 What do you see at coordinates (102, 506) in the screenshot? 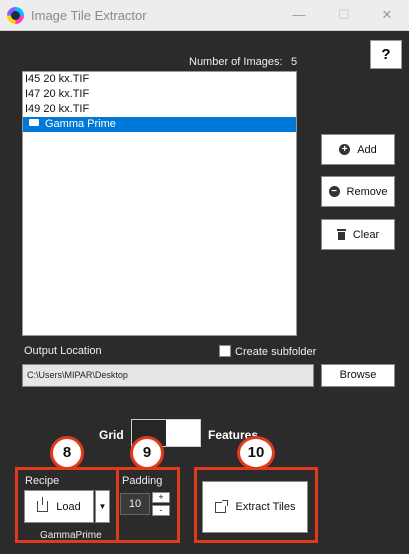
I see `recipe-dropdown-button: ▼` at bounding box center [102, 506].